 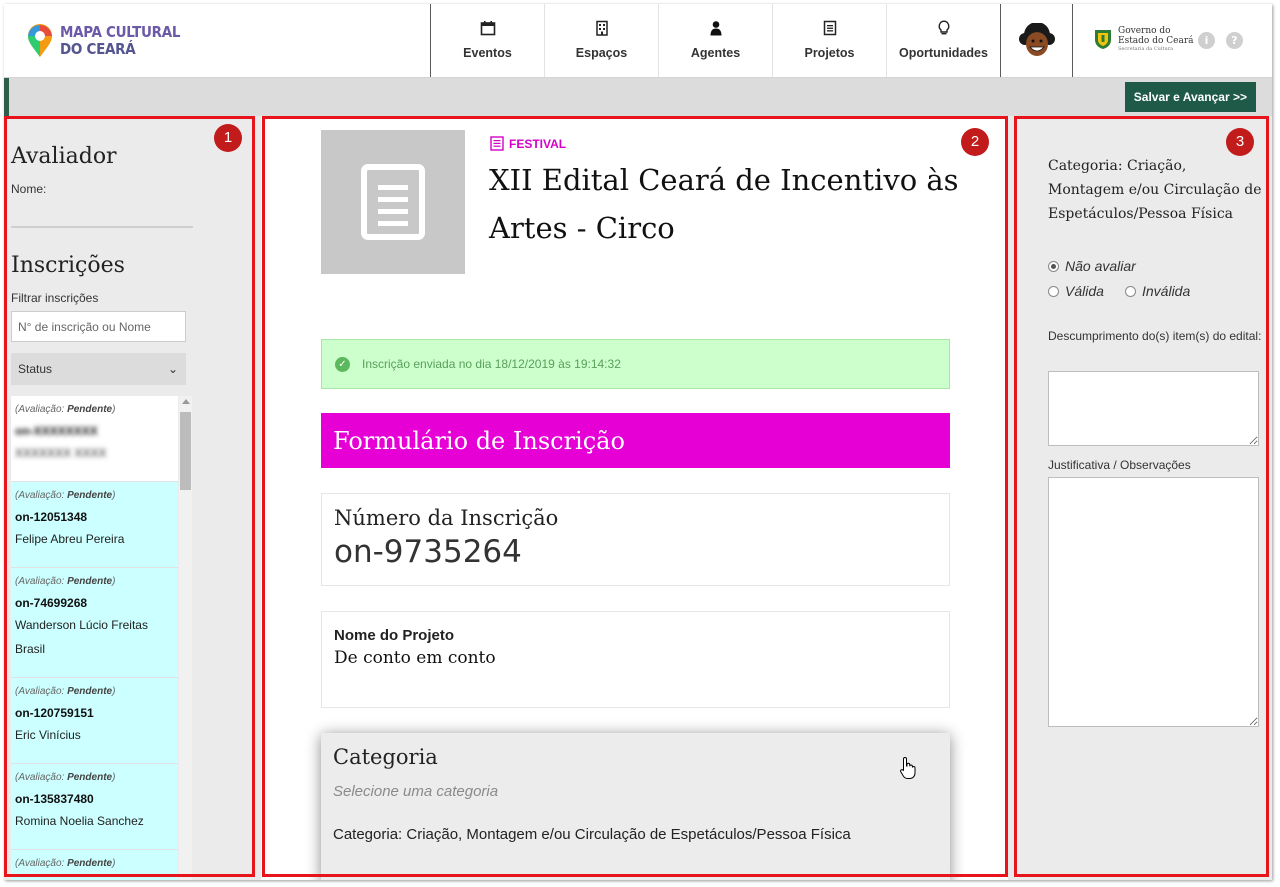 I want to click on person-icon, so click(x=716, y=28).